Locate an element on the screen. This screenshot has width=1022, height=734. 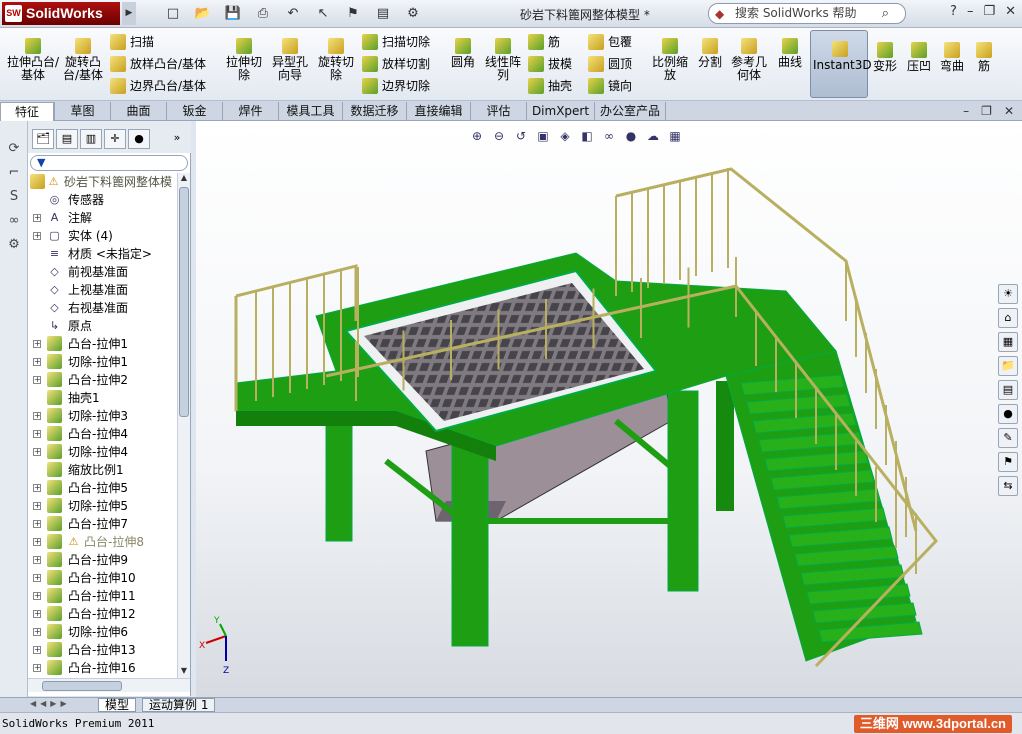
tree-item: 抽壳1 is located at coordinates (102, 398).